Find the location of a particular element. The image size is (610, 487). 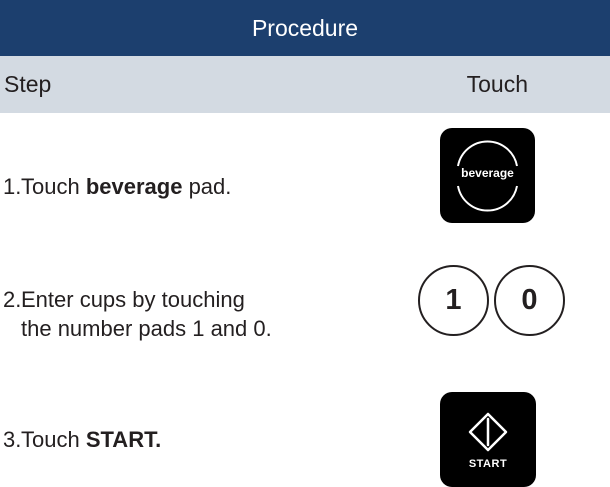

step-1-text-before: Touch is located at coordinates (53, 186).